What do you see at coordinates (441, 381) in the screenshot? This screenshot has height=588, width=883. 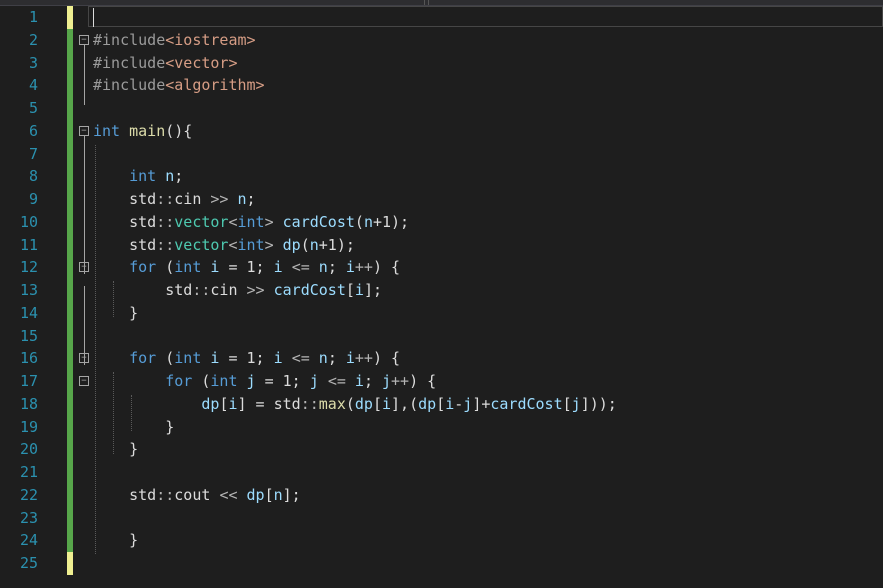 I see `code-line: 17 for (int j = 1; j <= i; j++) {` at bounding box center [441, 381].